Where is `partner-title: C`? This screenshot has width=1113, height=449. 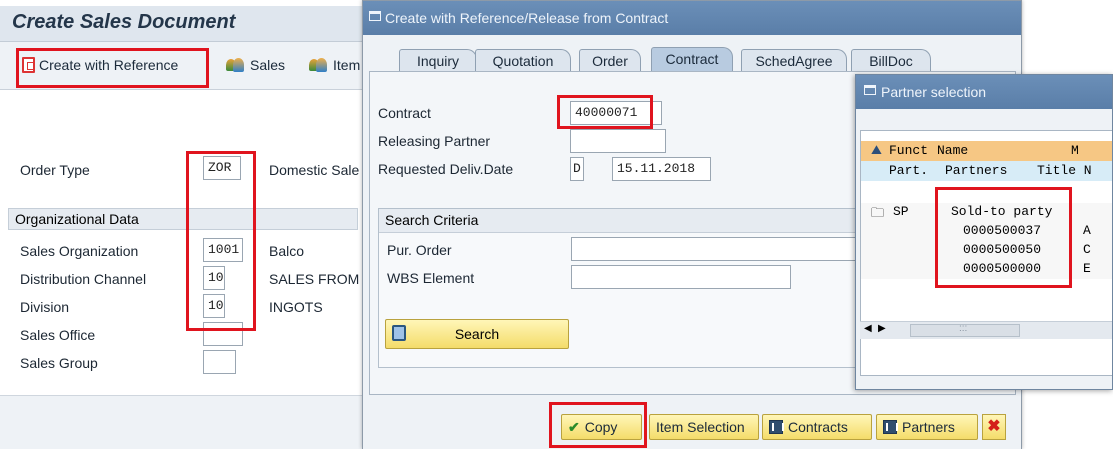 partner-title: C is located at coordinates (1087, 249).